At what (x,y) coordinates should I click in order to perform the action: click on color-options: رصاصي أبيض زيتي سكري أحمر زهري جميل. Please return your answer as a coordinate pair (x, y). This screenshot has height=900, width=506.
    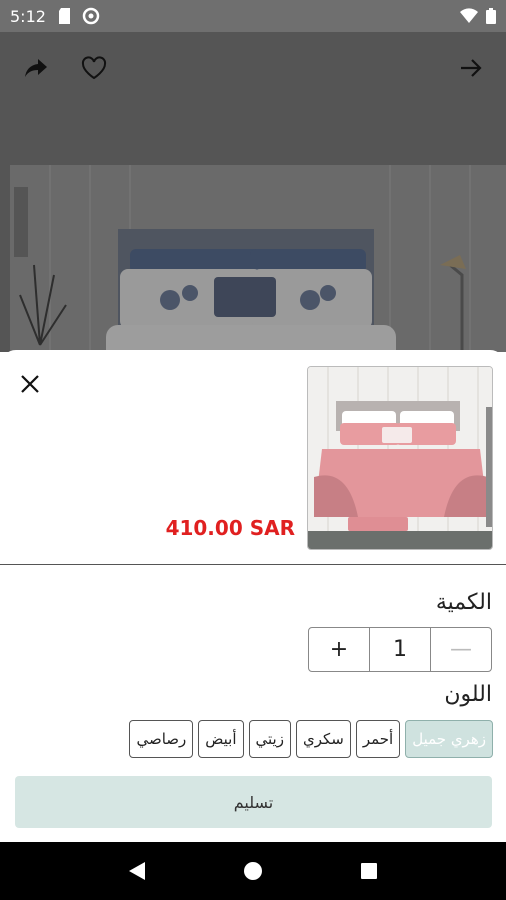
    Looking at the image, I should click on (286, 739).